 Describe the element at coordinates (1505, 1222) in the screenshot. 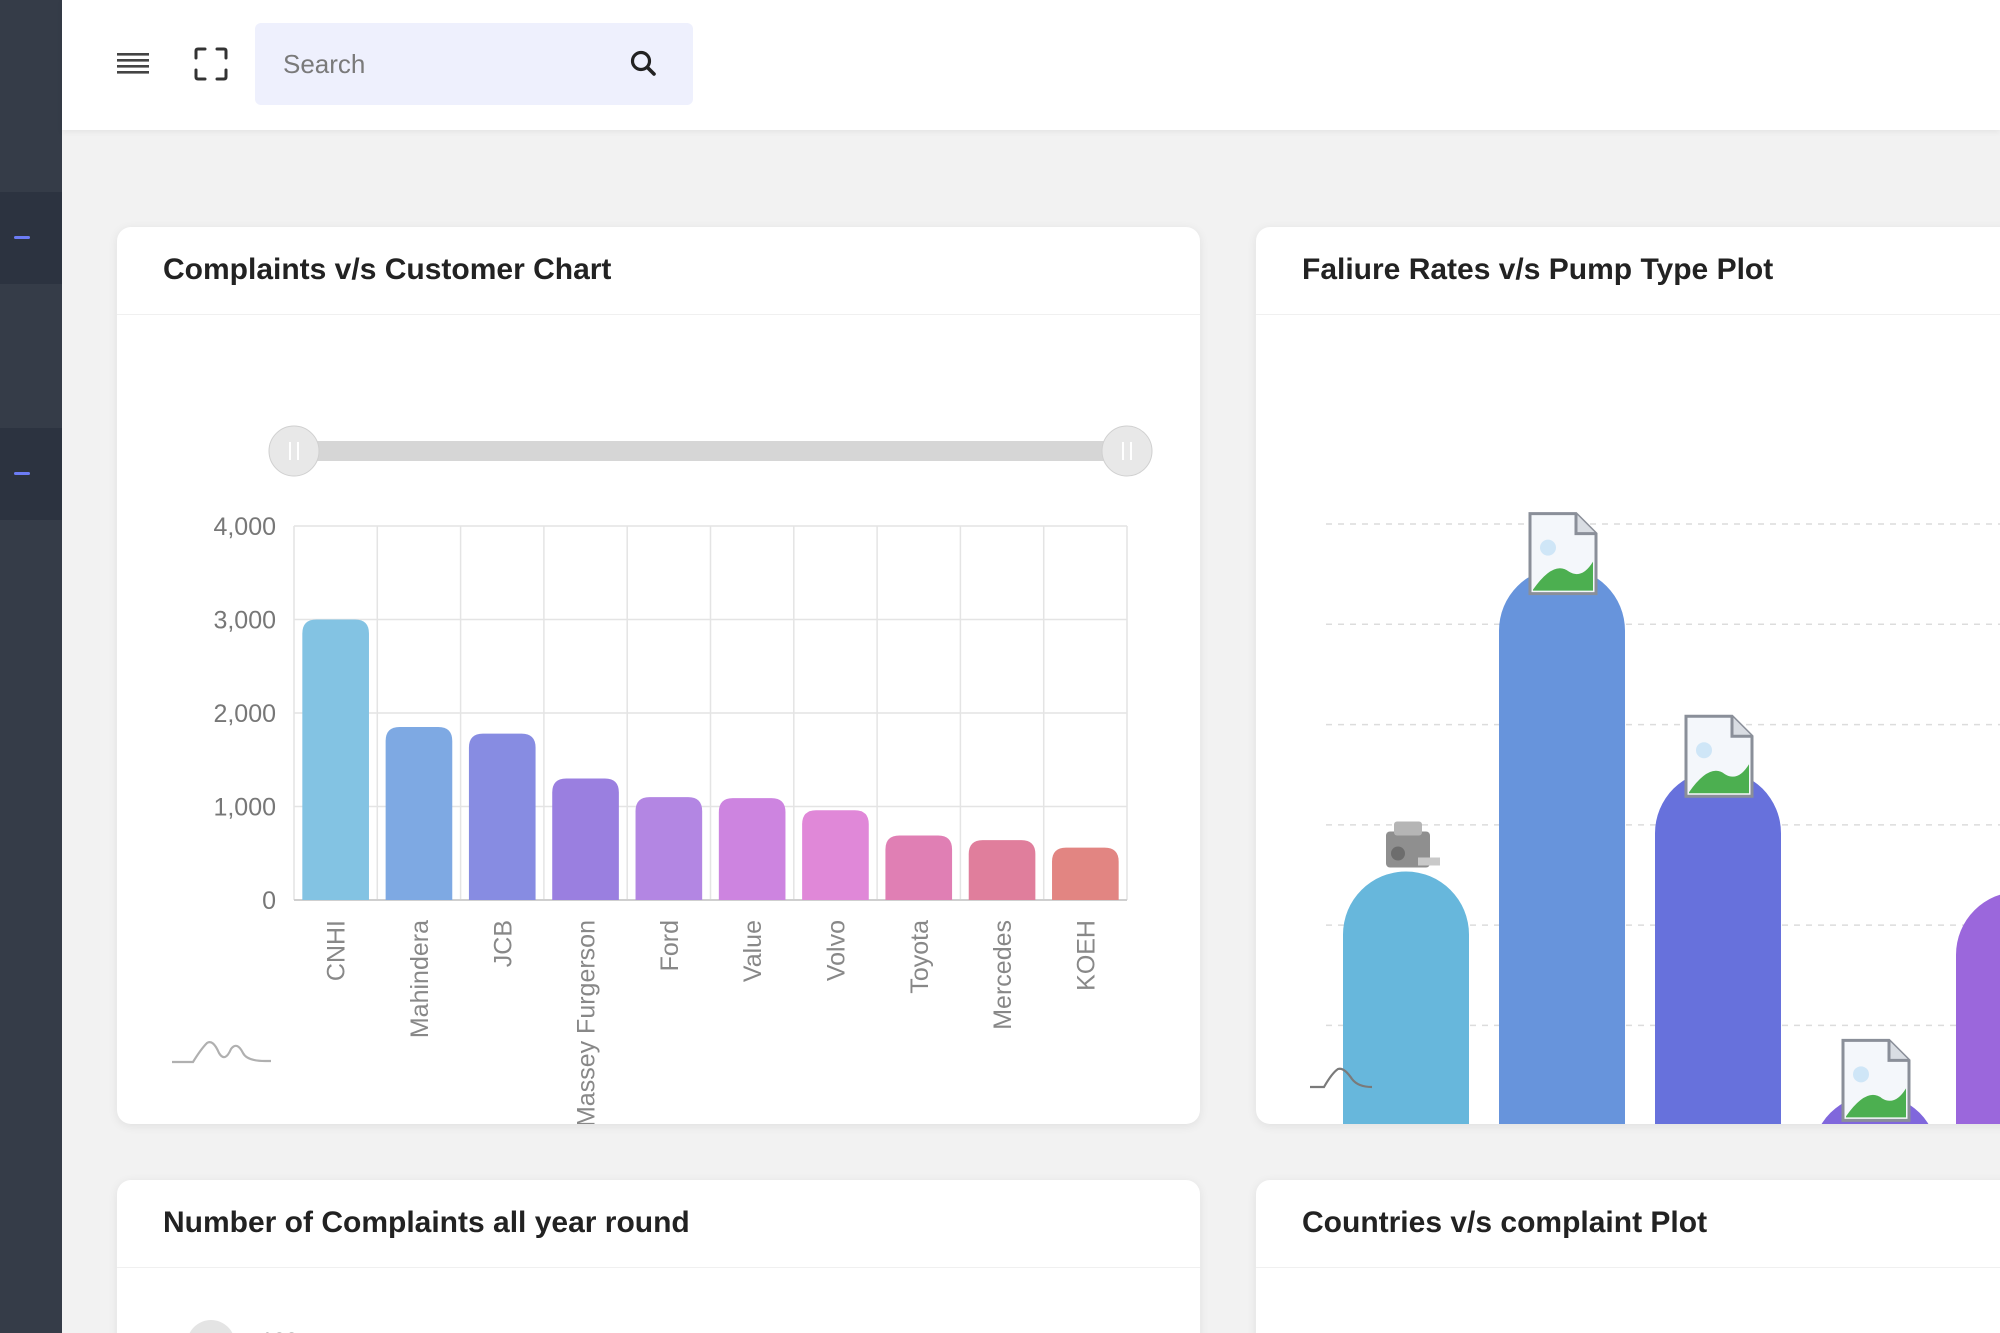

I see `card-title: Countries v/s complaint Plot` at that location.